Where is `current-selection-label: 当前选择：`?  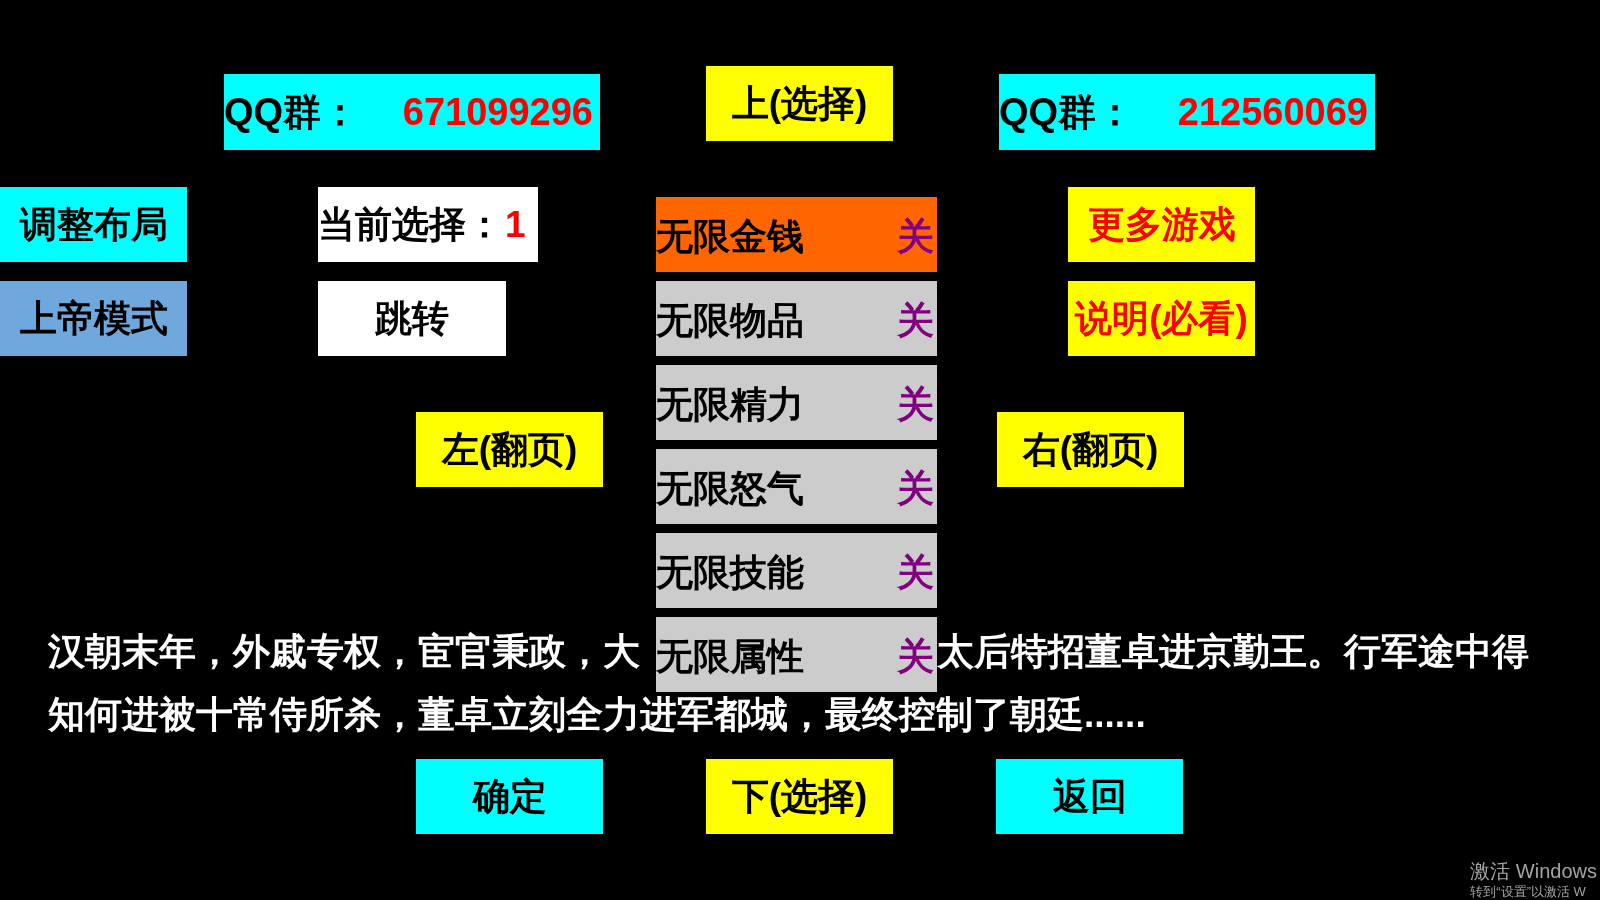 current-selection-label: 当前选择： is located at coordinates (410, 224).